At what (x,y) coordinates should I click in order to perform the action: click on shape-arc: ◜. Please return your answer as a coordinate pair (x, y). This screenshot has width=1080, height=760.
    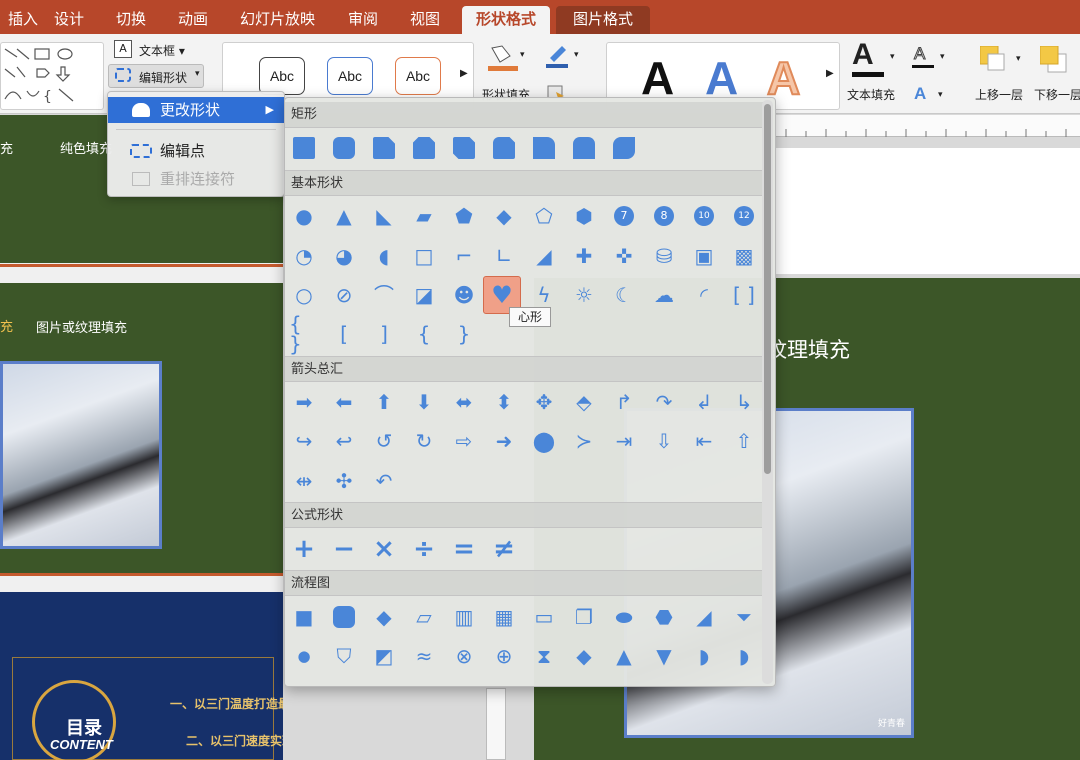
    Looking at the image, I should click on (704, 295).